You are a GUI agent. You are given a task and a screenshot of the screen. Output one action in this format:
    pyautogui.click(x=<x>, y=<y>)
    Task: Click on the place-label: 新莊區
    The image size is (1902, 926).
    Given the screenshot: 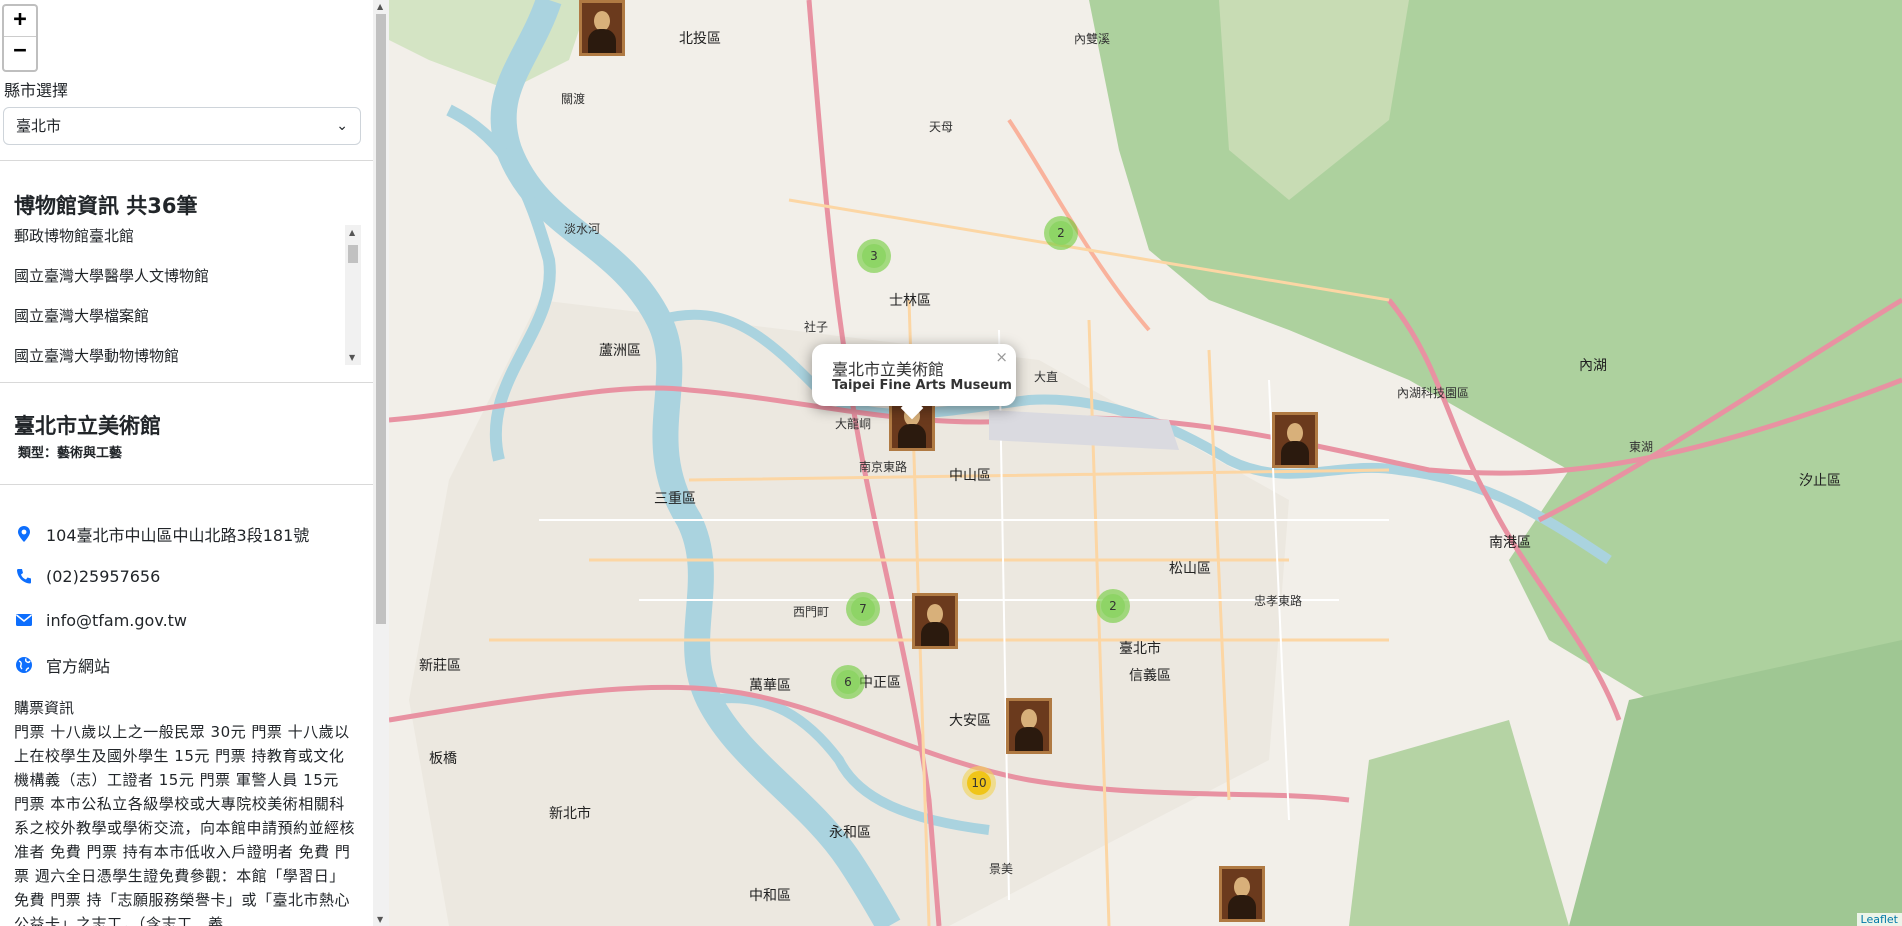 What is the action you would take?
    pyautogui.click(x=440, y=666)
    